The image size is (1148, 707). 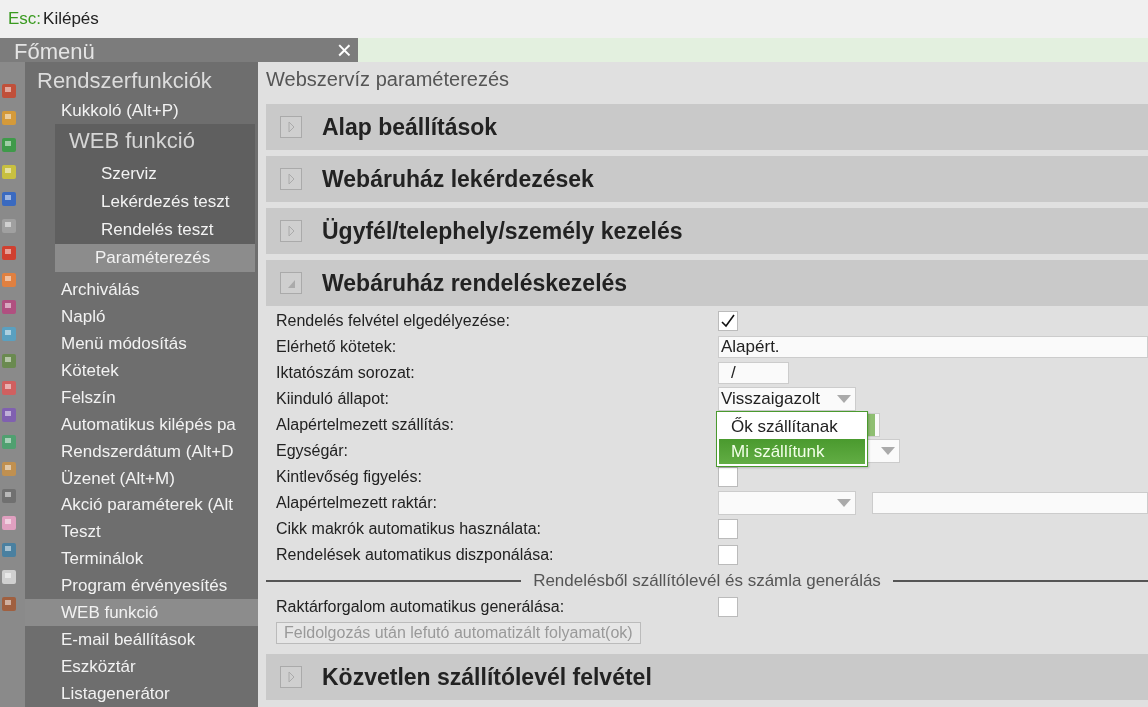 What do you see at coordinates (141, 693) in the screenshot?
I see `menu-item: Listagenerátor` at bounding box center [141, 693].